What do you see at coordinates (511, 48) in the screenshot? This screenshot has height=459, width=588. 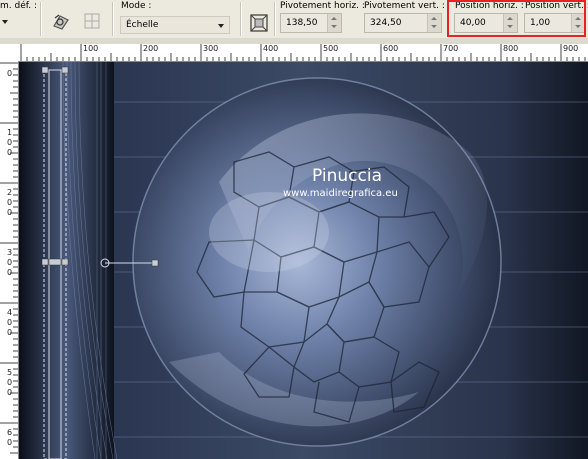 I see `ruler-label: 800` at bounding box center [511, 48].